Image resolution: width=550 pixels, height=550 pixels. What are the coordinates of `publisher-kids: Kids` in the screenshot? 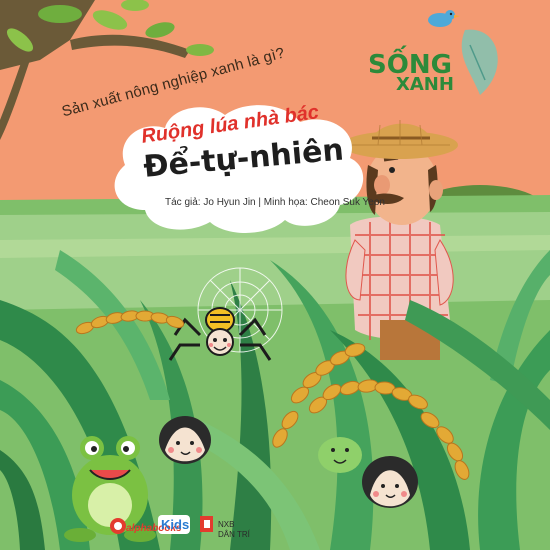 It's located at (175, 524).